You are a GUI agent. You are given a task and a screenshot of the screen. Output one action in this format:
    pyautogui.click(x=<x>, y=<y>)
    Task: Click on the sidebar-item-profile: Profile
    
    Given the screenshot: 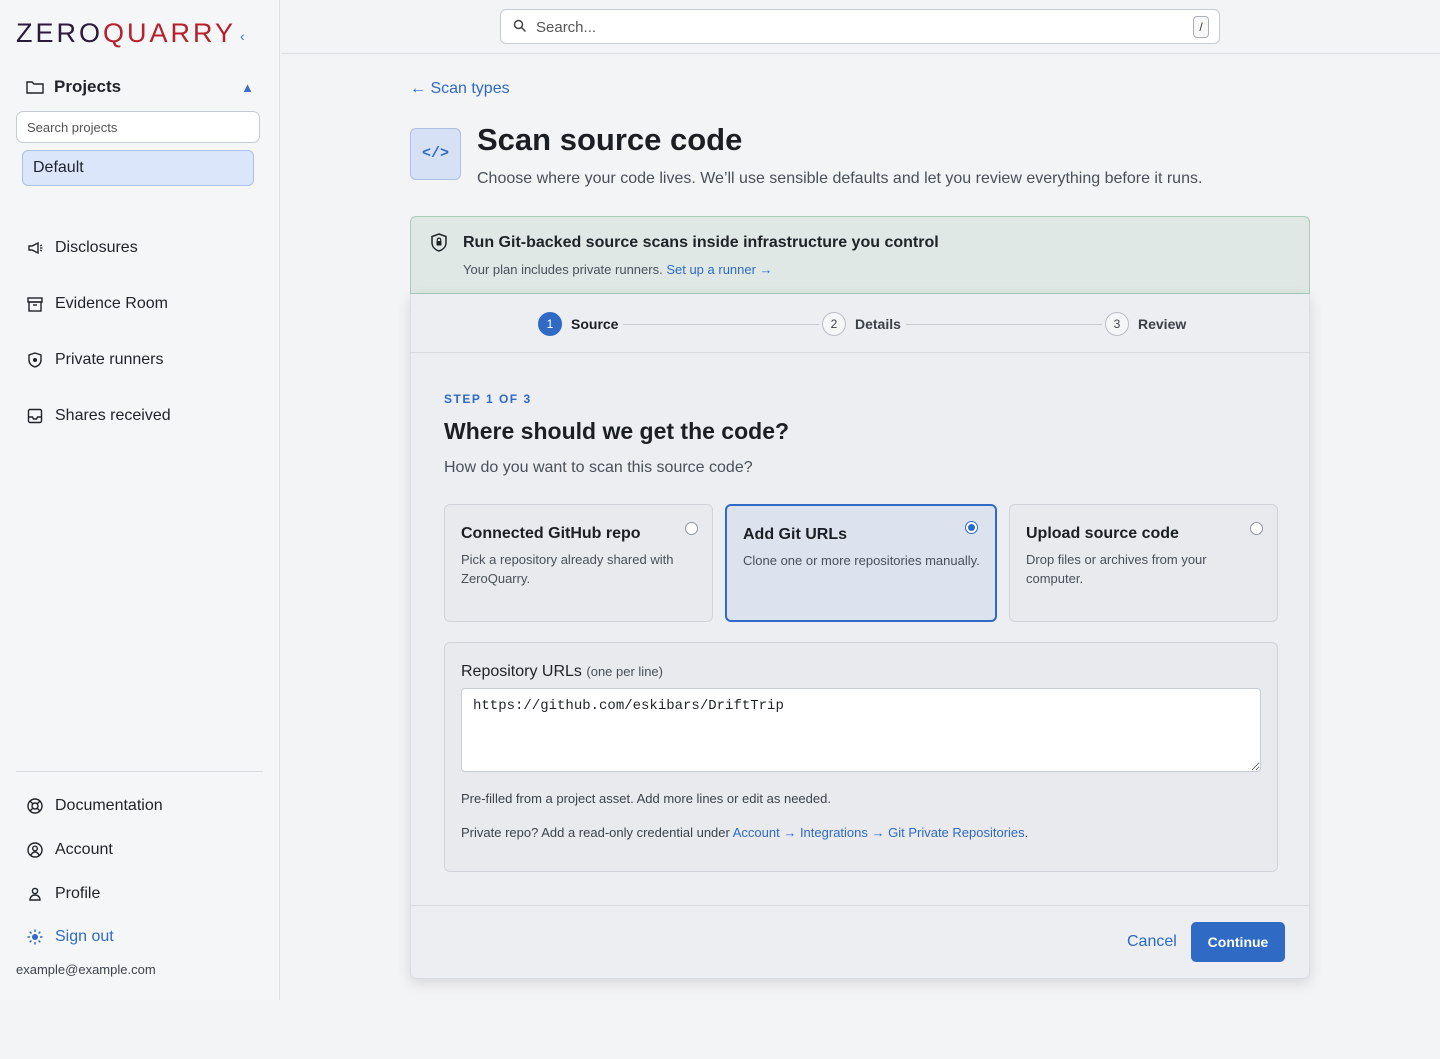 What is the action you would take?
    pyautogui.click(x=63, y=894)
    